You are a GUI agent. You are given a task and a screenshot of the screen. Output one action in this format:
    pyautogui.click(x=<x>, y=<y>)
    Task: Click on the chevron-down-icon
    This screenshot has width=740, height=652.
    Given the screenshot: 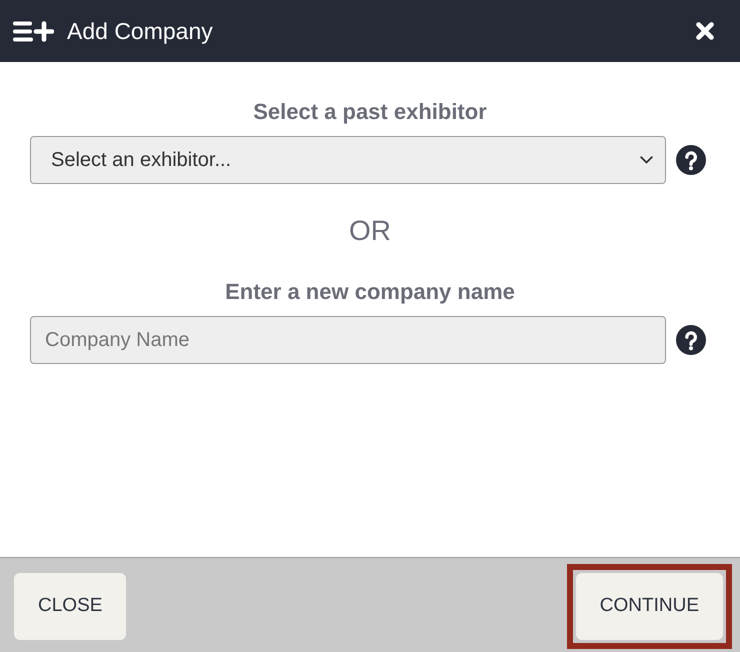 What is the action you would take?
    pyautogui.click(x=646, y=160)
    